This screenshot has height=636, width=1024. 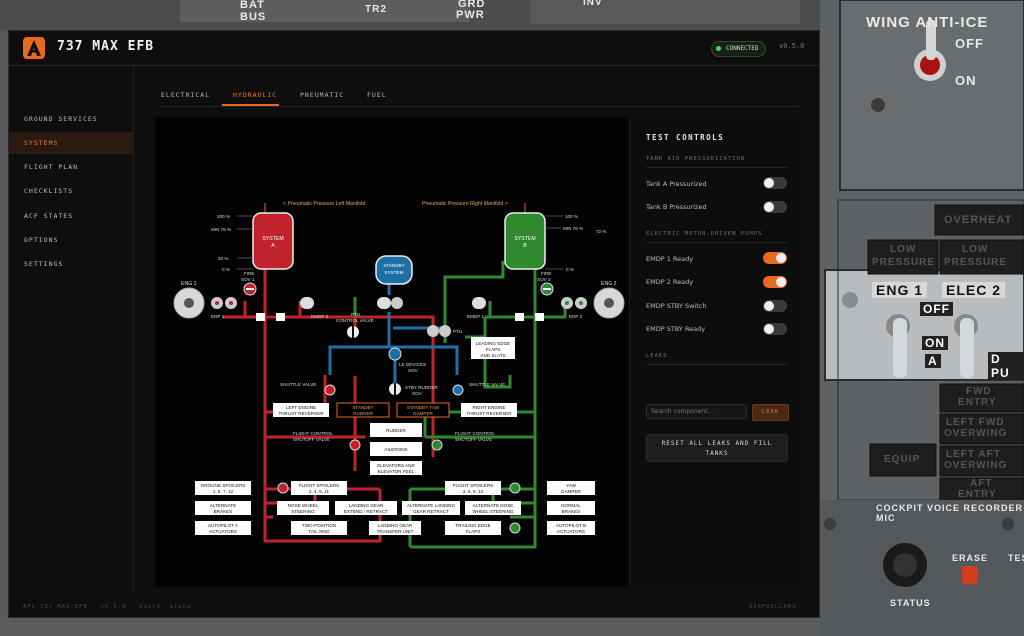 What do you see at coordinates (488, 407) in the screenshot?
I see `right-reverser-label: RIGHT ENGINE` at bounding box center [488, 407].